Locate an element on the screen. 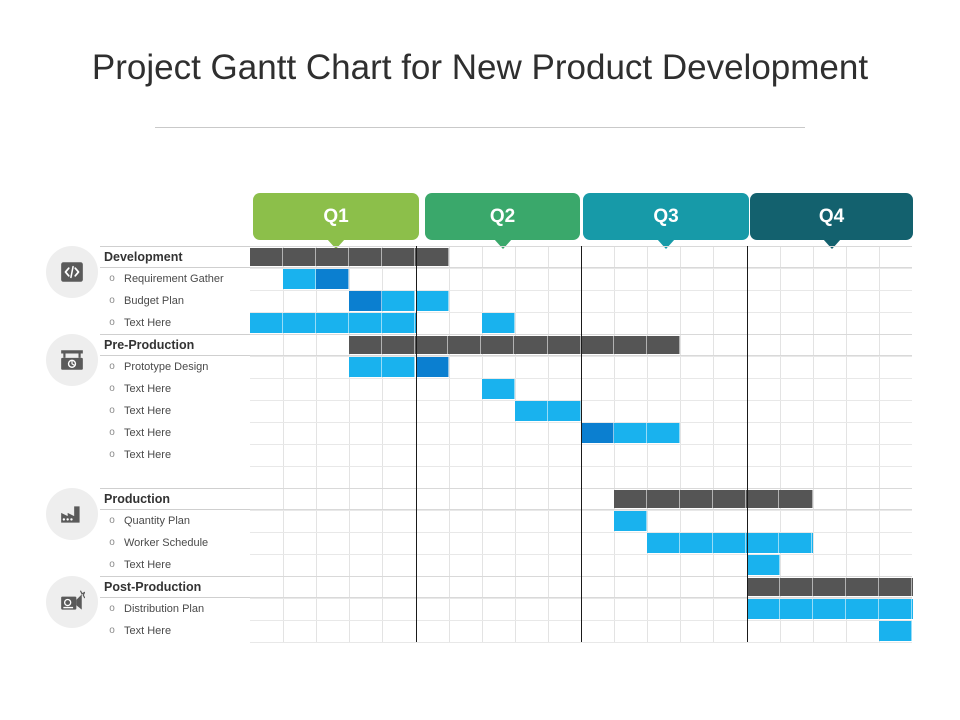 The image size is (960, 720). section-header-post-production: Post-Production is located at coordinates (175, 587).